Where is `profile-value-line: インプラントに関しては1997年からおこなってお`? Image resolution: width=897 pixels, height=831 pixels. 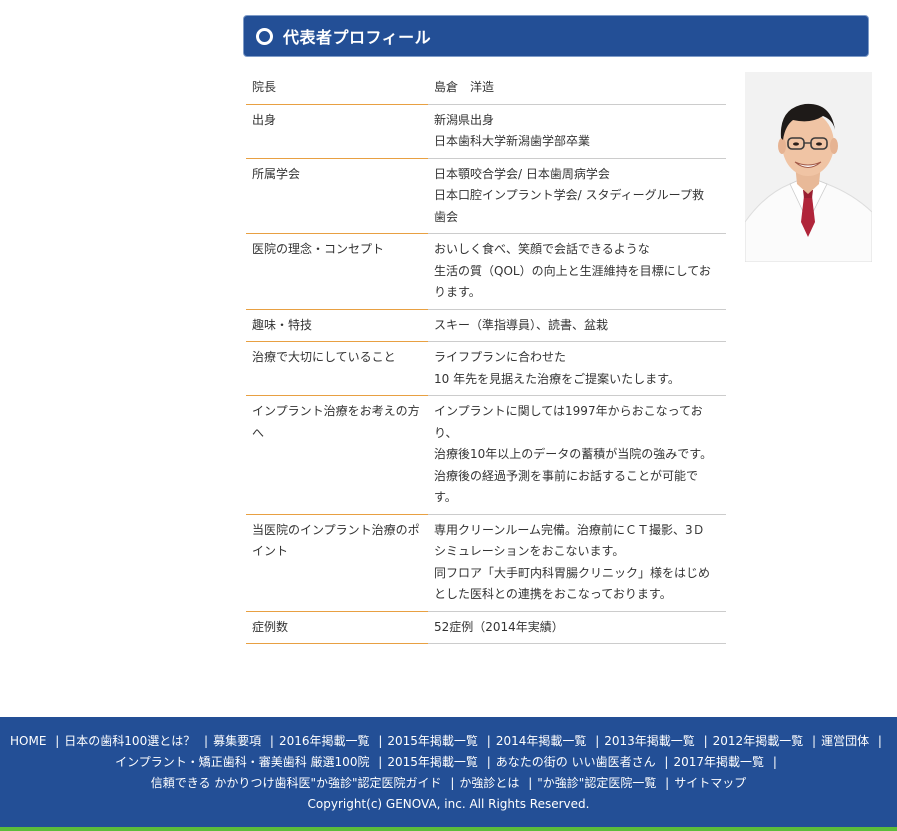
profile-value-line: インプラントに関しては1997年からおこなってお is located at coordinates (568, 411).